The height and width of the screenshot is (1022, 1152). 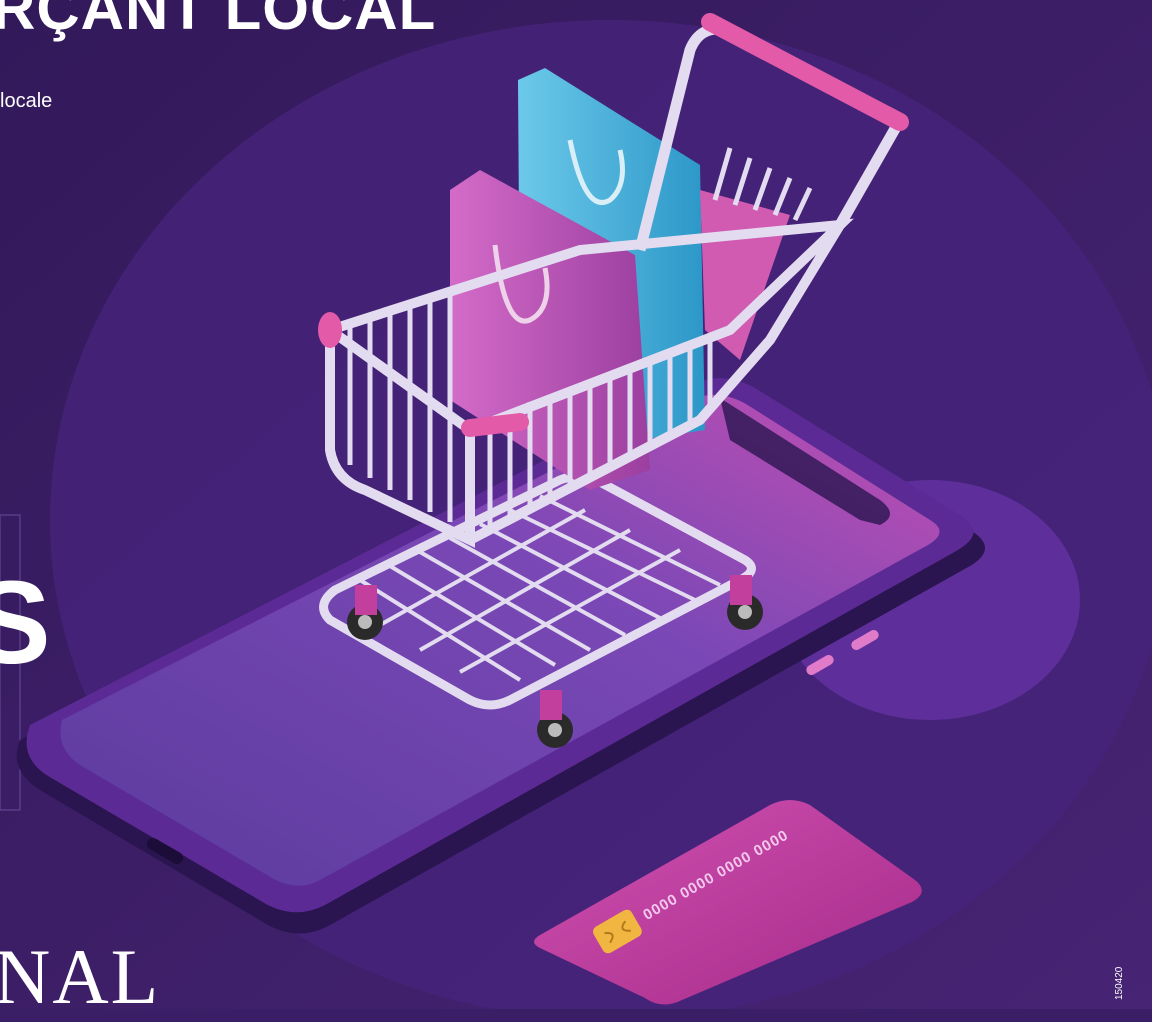 I want to click on page-headline: RÇANT LOCAL, so click(x=218, y=21).